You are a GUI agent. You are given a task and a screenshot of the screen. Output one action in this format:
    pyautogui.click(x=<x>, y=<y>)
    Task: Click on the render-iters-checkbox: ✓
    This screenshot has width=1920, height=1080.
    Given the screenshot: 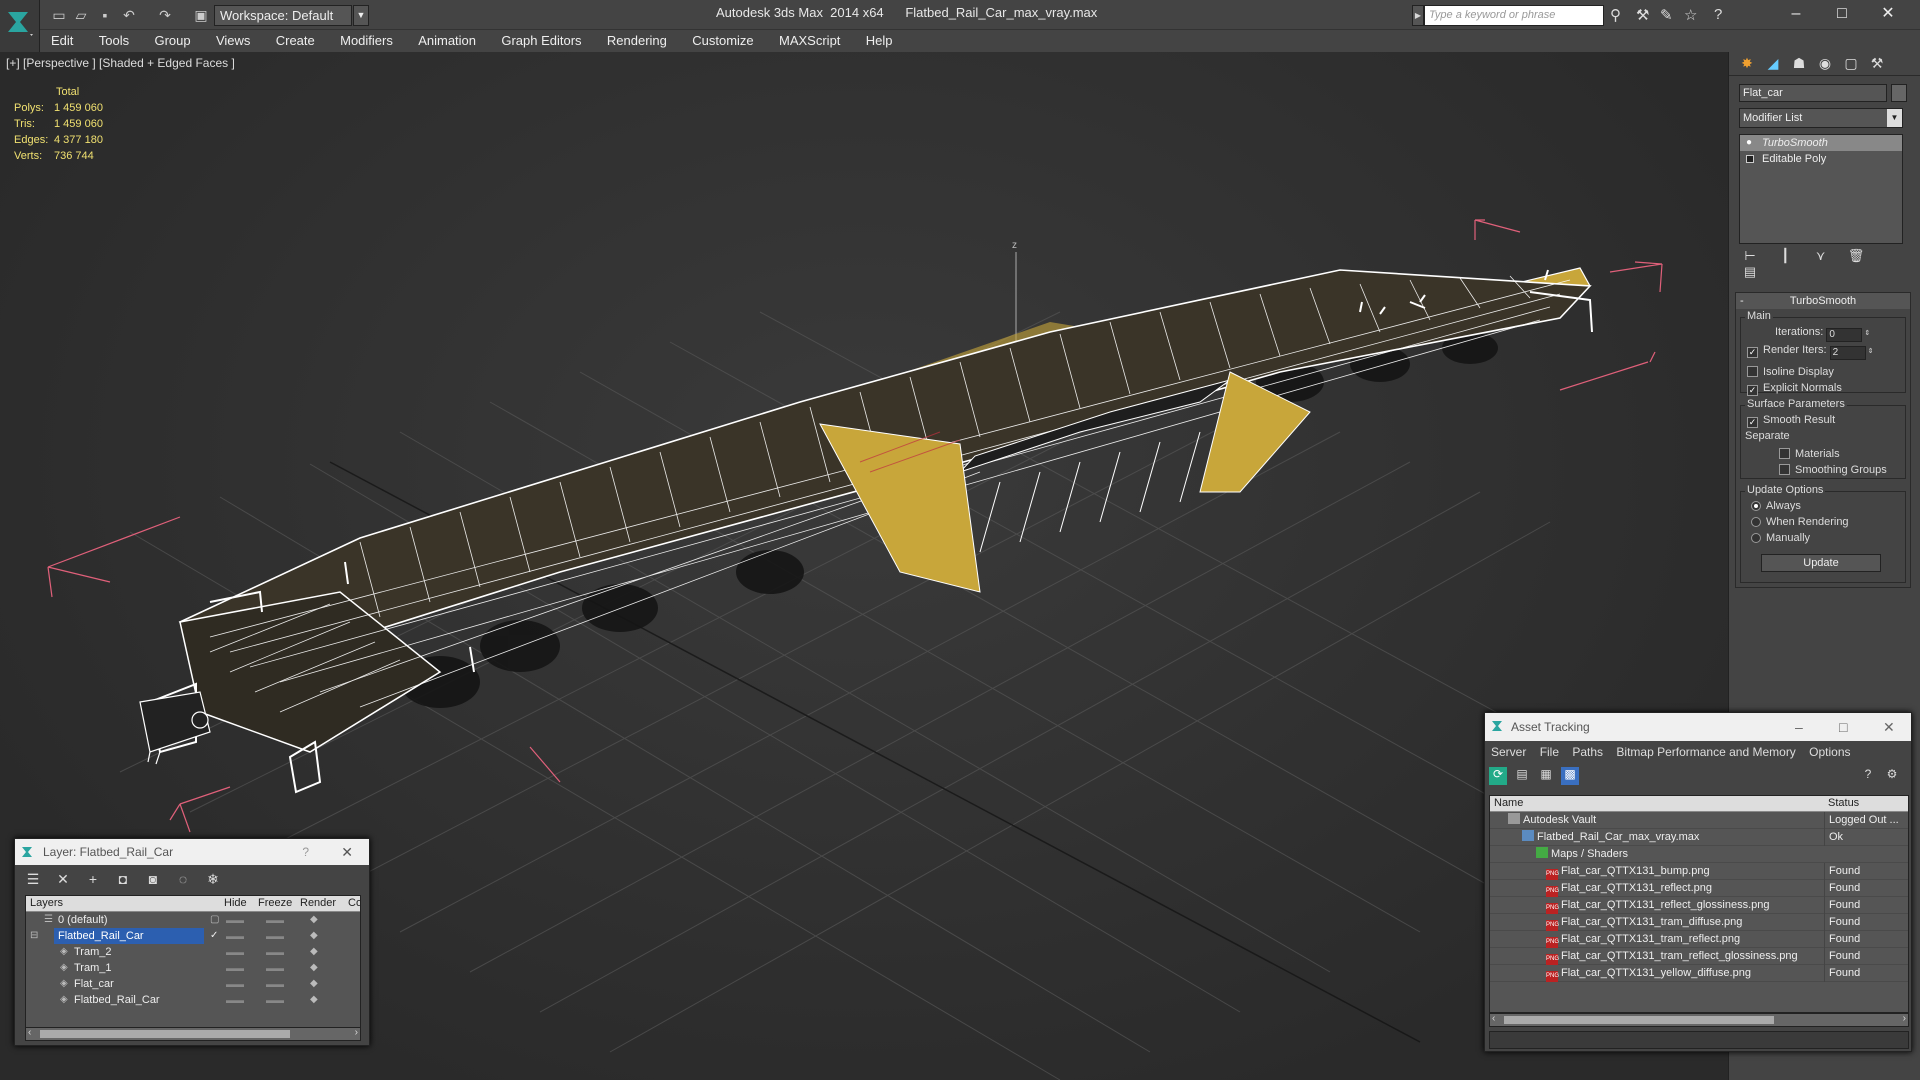 What is the action you would take?
    pyautogui.click(x=1752, y=352)
    